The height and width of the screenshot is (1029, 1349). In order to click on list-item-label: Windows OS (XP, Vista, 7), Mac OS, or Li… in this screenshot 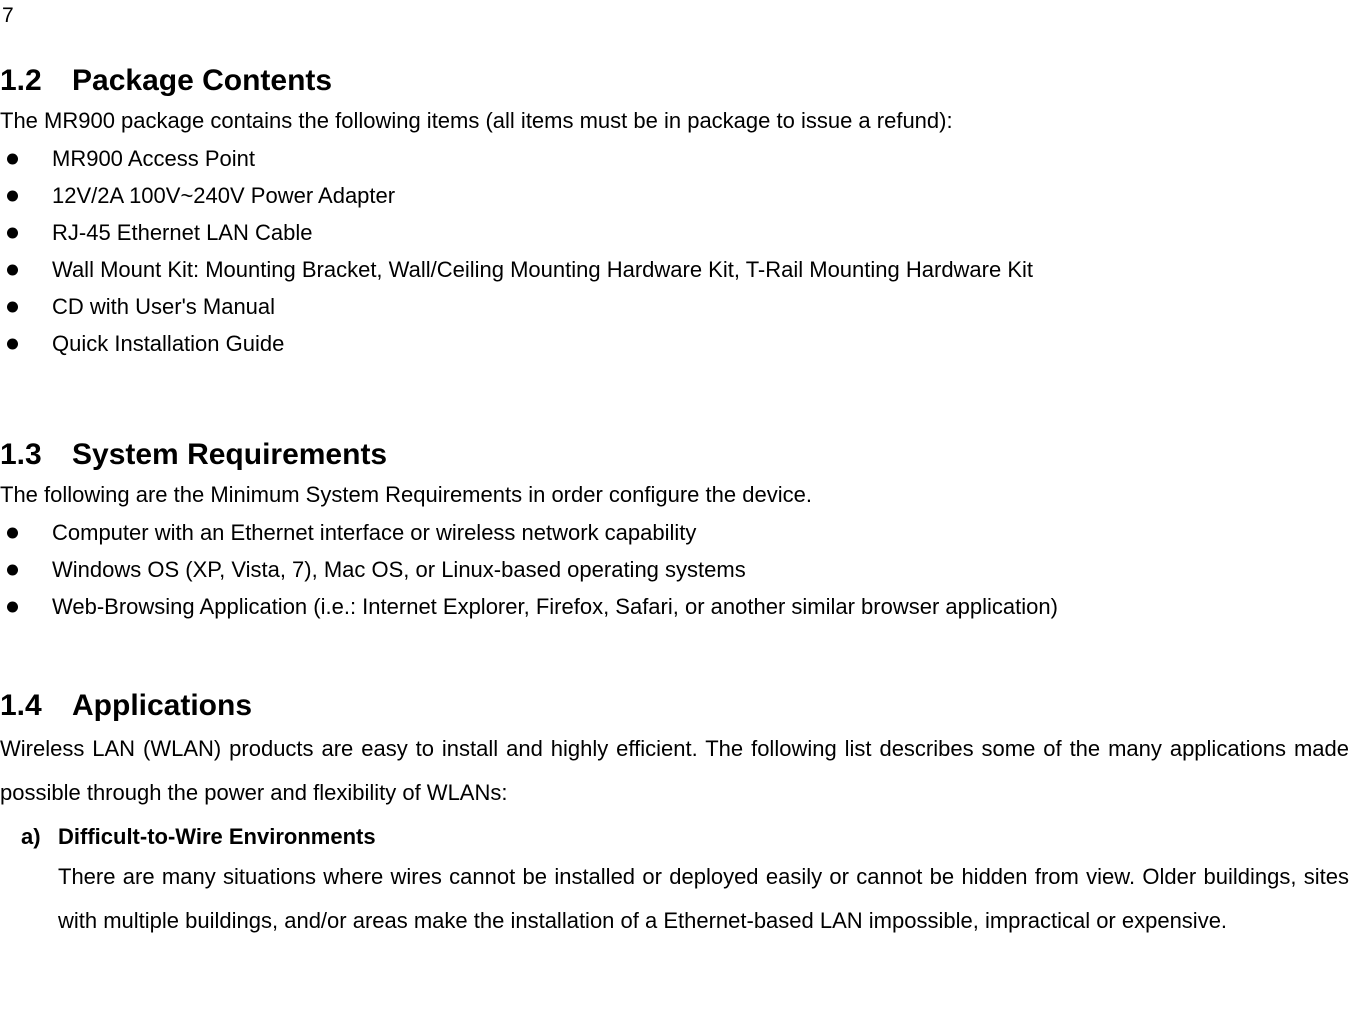, I will do `click(399, 569)`.